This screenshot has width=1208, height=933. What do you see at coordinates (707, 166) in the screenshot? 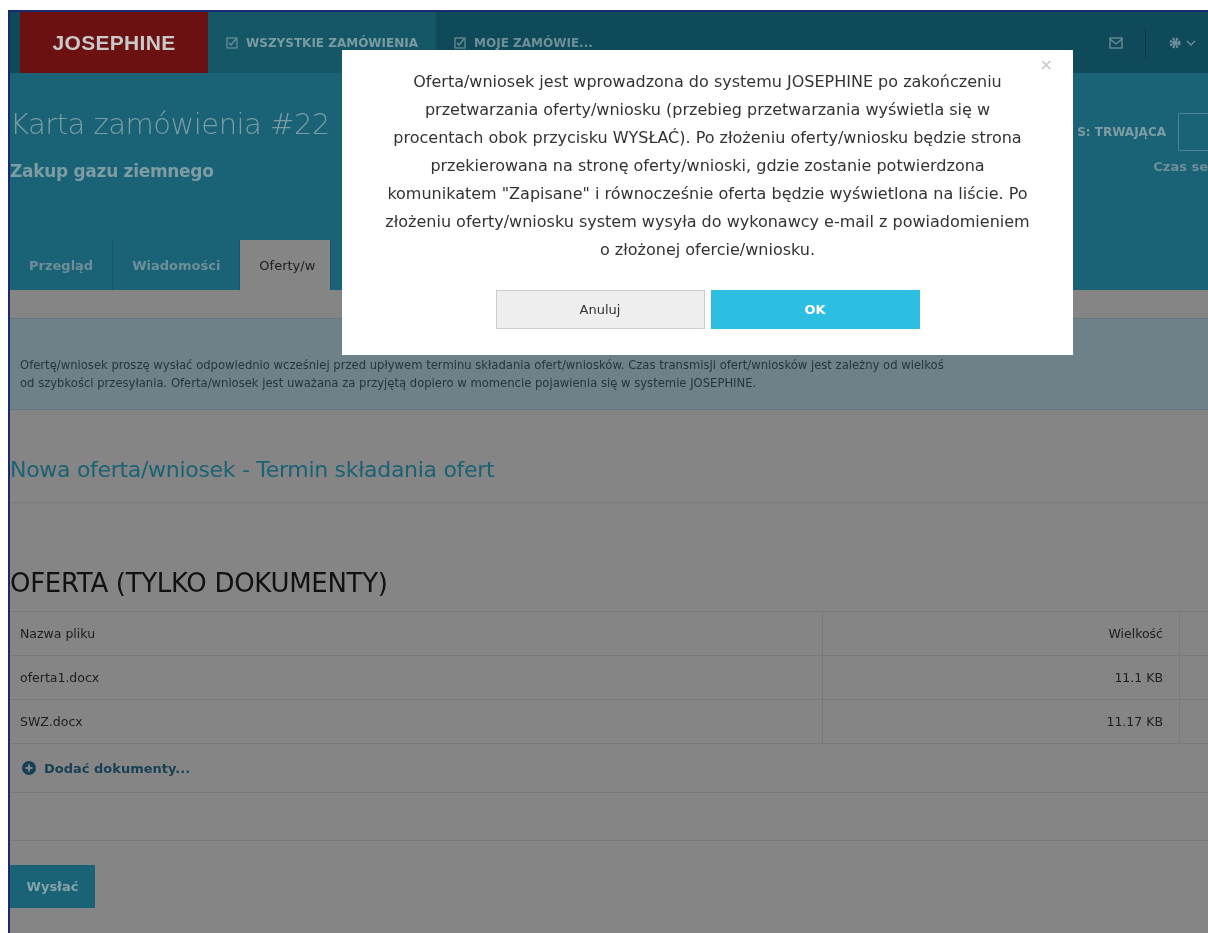
I see `dialog-message: Oferta/wniosek jest wprowadzona do systemu JOSEPHINE po zakończeniu przetwarzania oferty/wniosku (przebieg przetwarzania wyświetla się w procentach obok przycisku WYSŁAĆ). Po złożeniu oferty/wniosku będzie strona przekierowana na stronę oferty/wnioski, gdzie zostanie potwierdzona komunikatem "Zapisane" i równocześnie oferta będzie wyświetlona na liście. Po złożeniu oferty/wniosku system wysyła do wykonawcy e-mail z powiadomieniem o złożonej ofercie/wniosku.` at bounding box center [707, 166].